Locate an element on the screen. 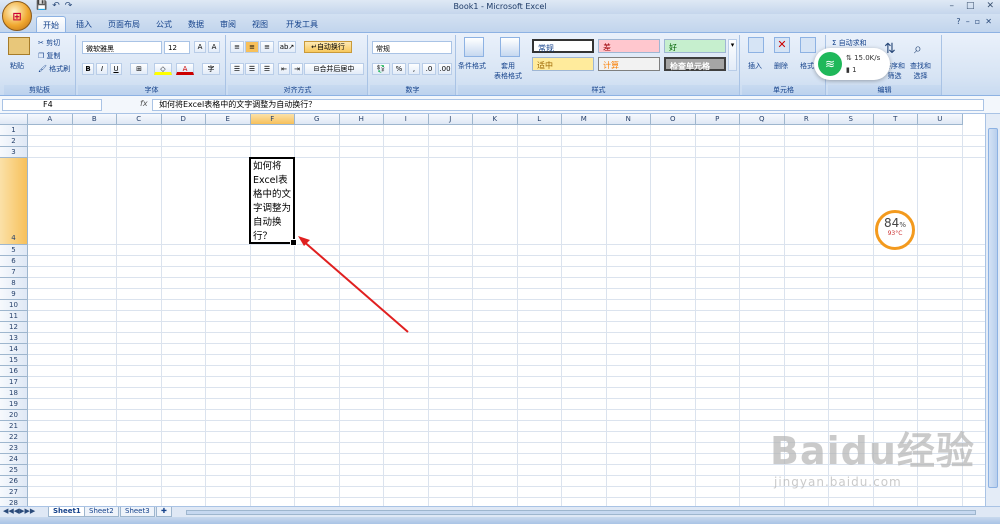  close-icon: ✕ is located at coordinates (990, 6).